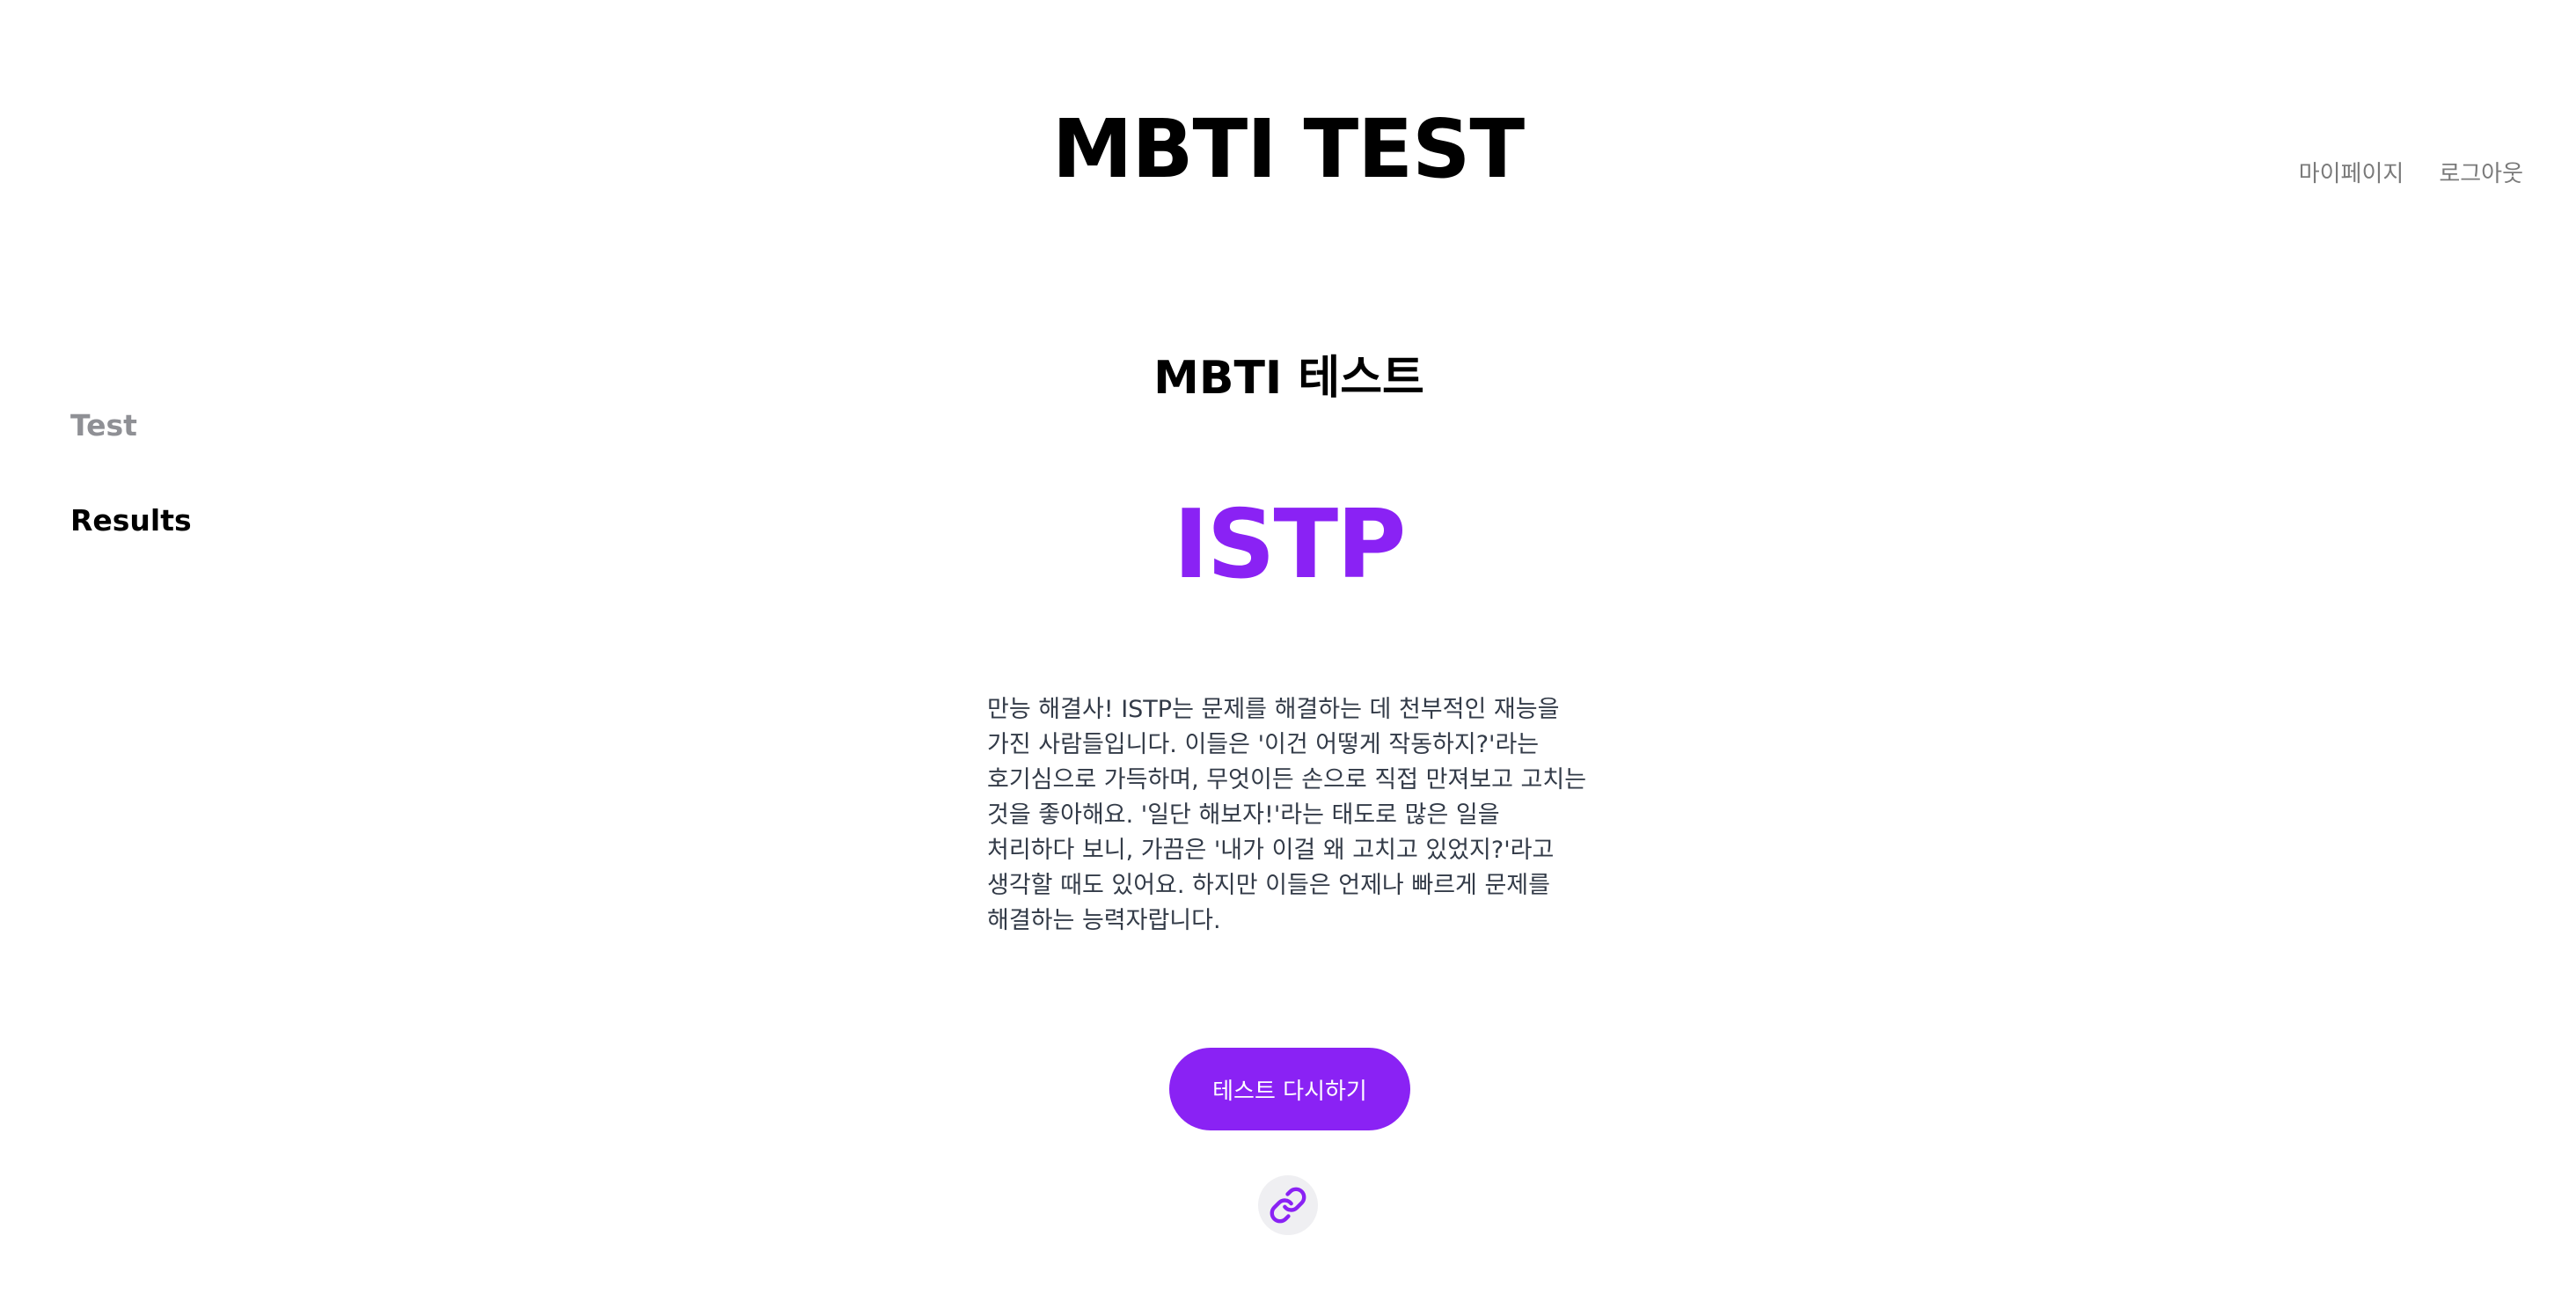 Image resolution: width=2576 pixels, height=1309 pixels. I want to click on result-type: ISTP, so click(1290, 545).